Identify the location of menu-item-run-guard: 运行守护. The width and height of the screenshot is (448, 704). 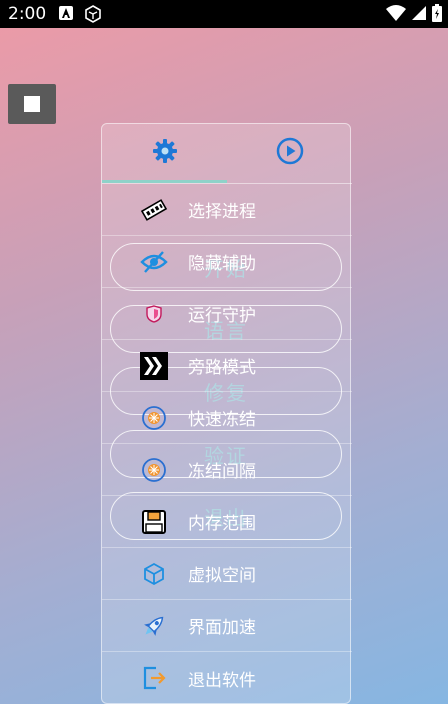
(227, 314).